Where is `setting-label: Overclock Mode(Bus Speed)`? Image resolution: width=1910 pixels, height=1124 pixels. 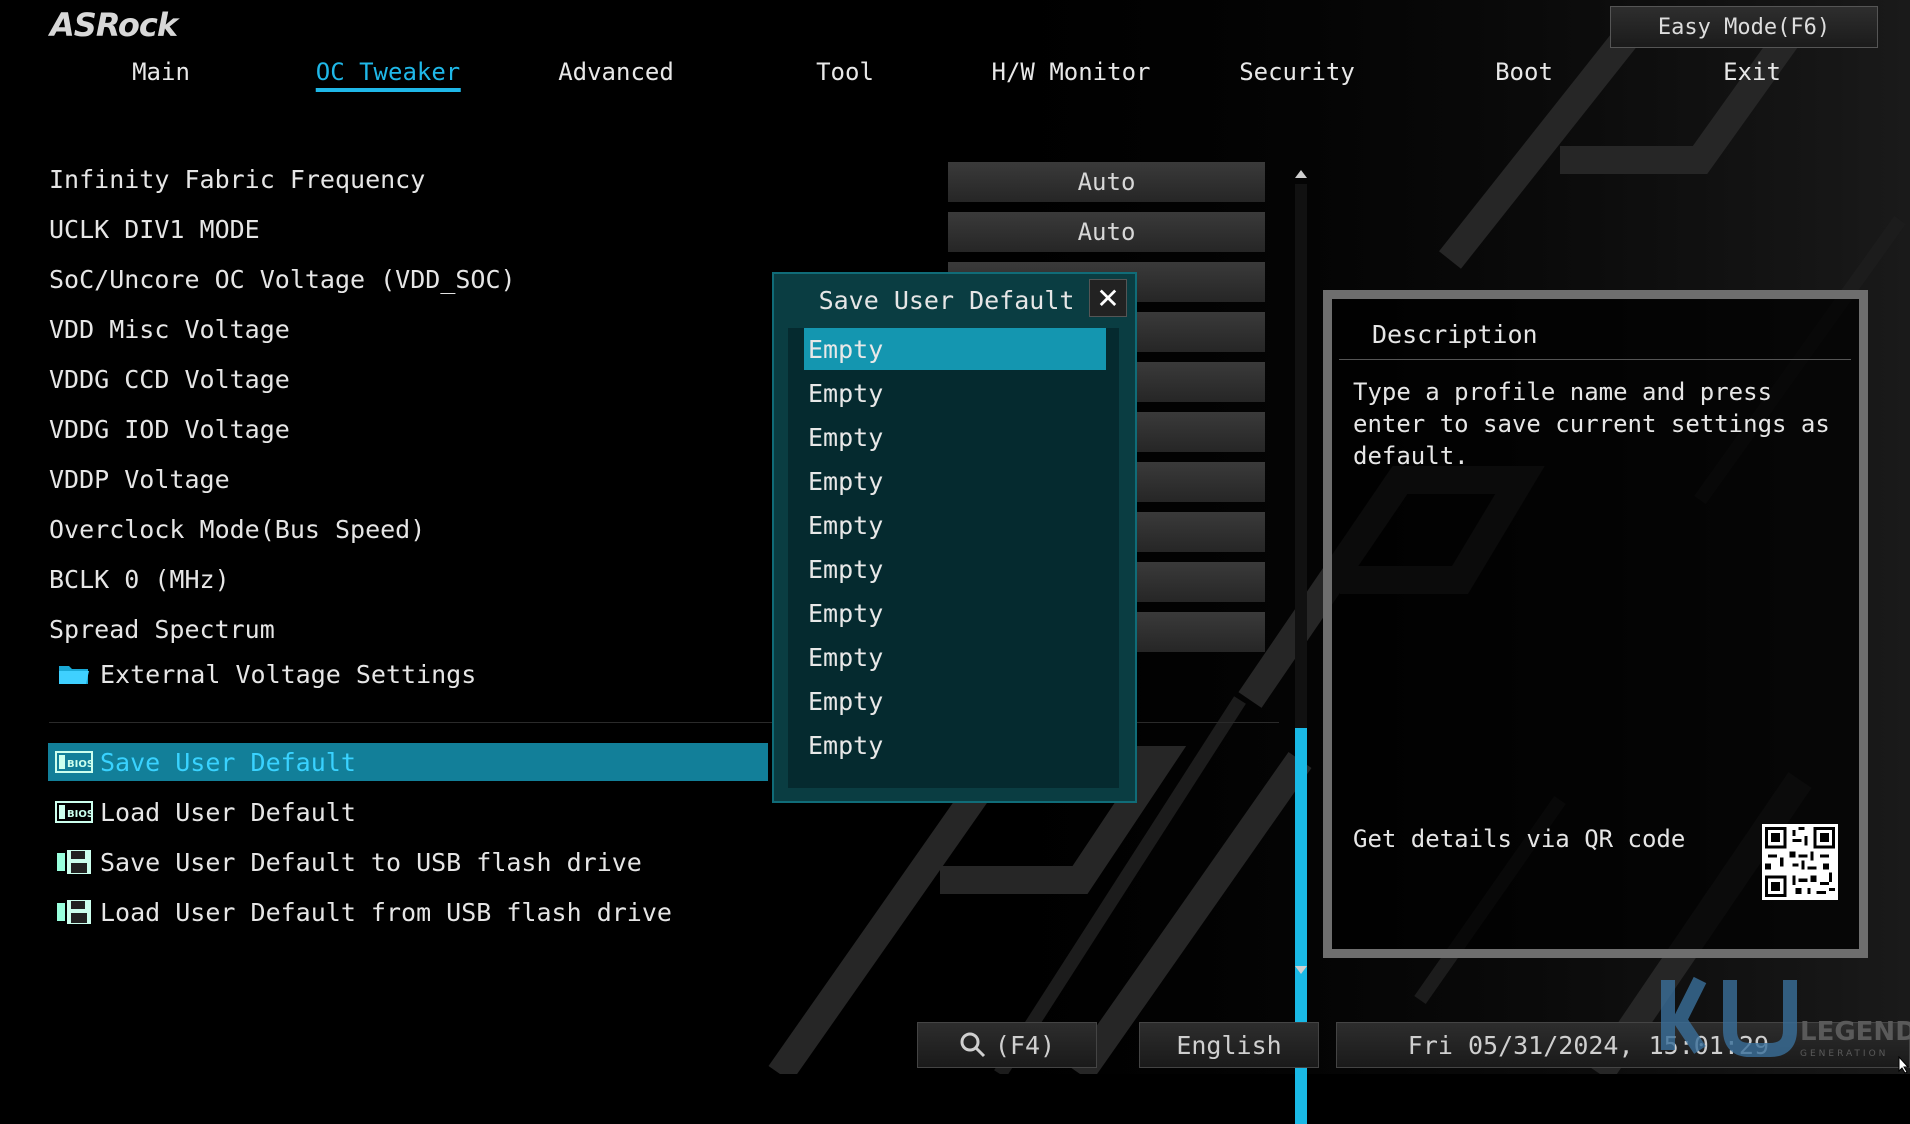 setting-label: Overclock Mode(Bus Speed) is located at coordinates (237, 529).